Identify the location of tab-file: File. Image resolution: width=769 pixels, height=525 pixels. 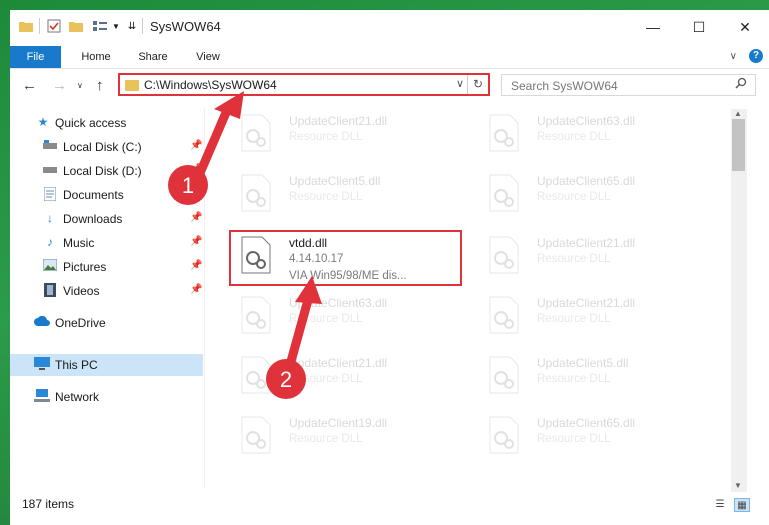
(35, 57).